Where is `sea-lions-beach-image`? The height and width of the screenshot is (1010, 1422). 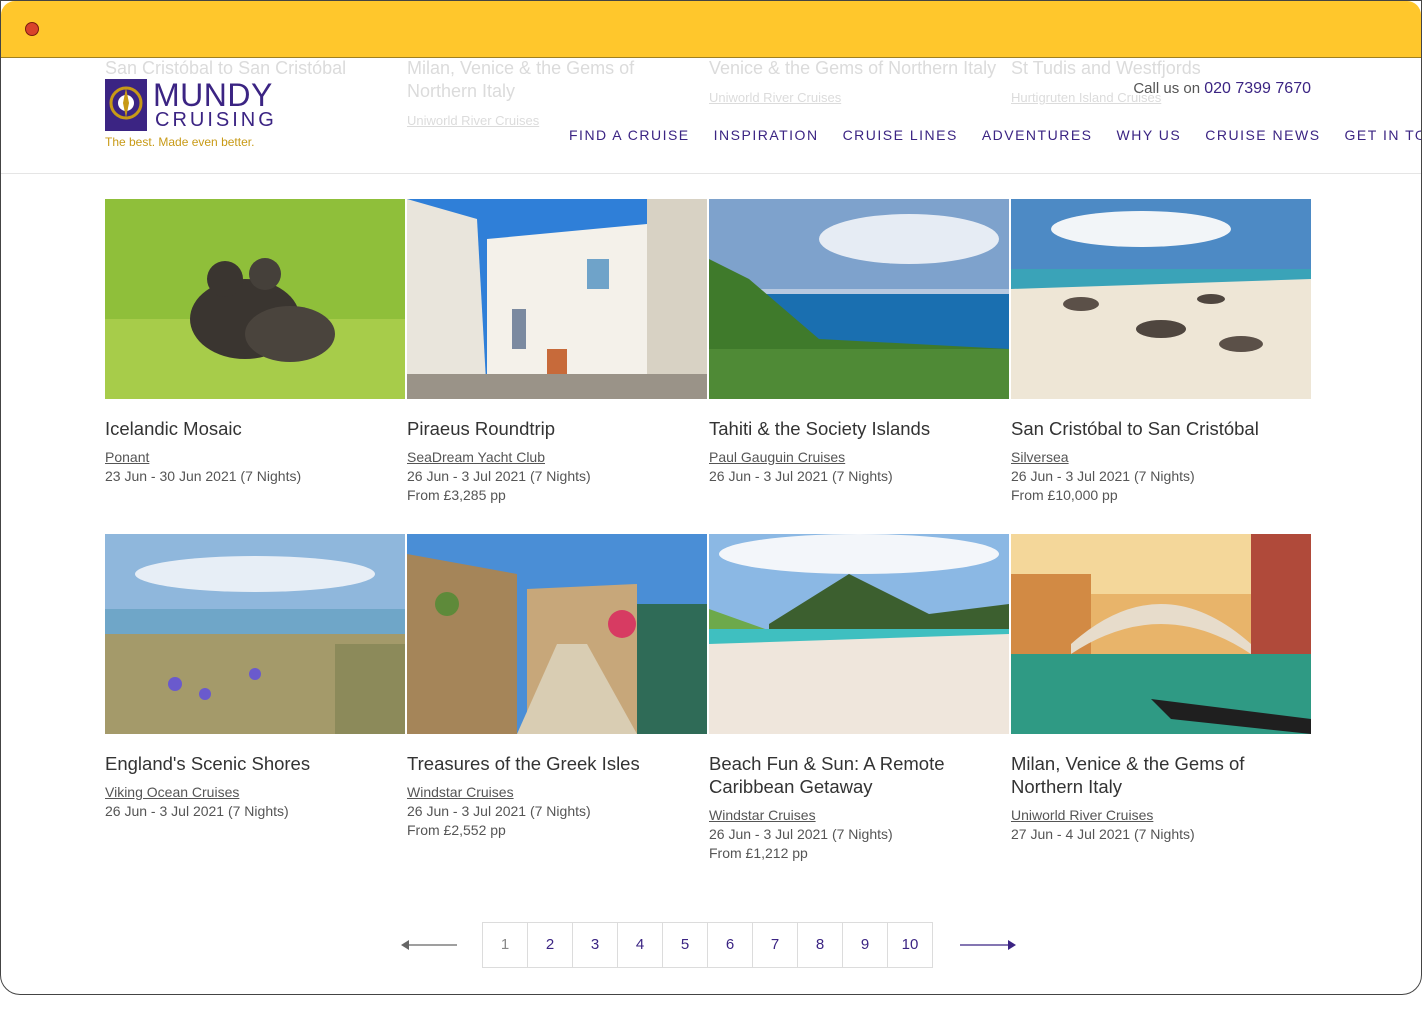 sea-lions-beach-image is located at coordinates (1161, 299).